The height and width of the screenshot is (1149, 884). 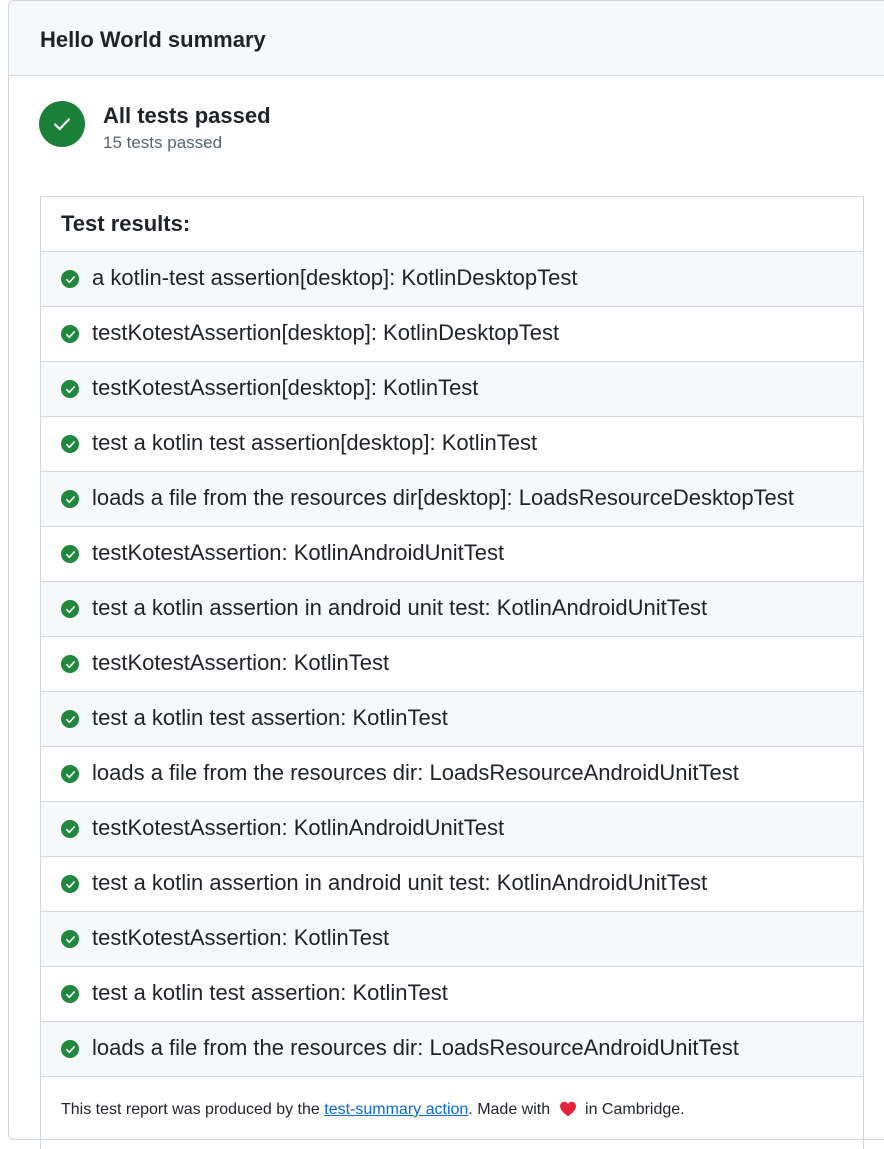 I want to click on footer-suffix: in Cambridge., so click(x=635, y=1109).